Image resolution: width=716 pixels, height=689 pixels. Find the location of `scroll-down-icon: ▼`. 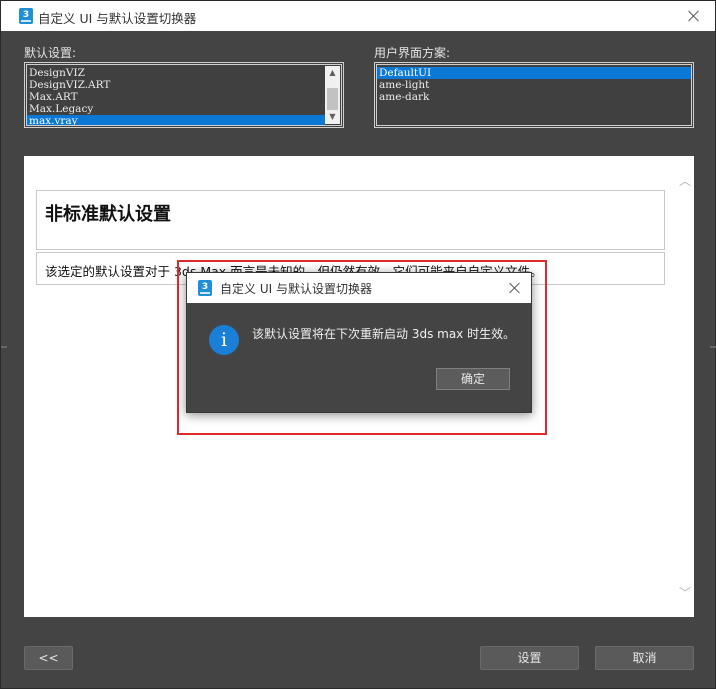

scroll-down-icon: ▼ is located at coordinates (332, 117).